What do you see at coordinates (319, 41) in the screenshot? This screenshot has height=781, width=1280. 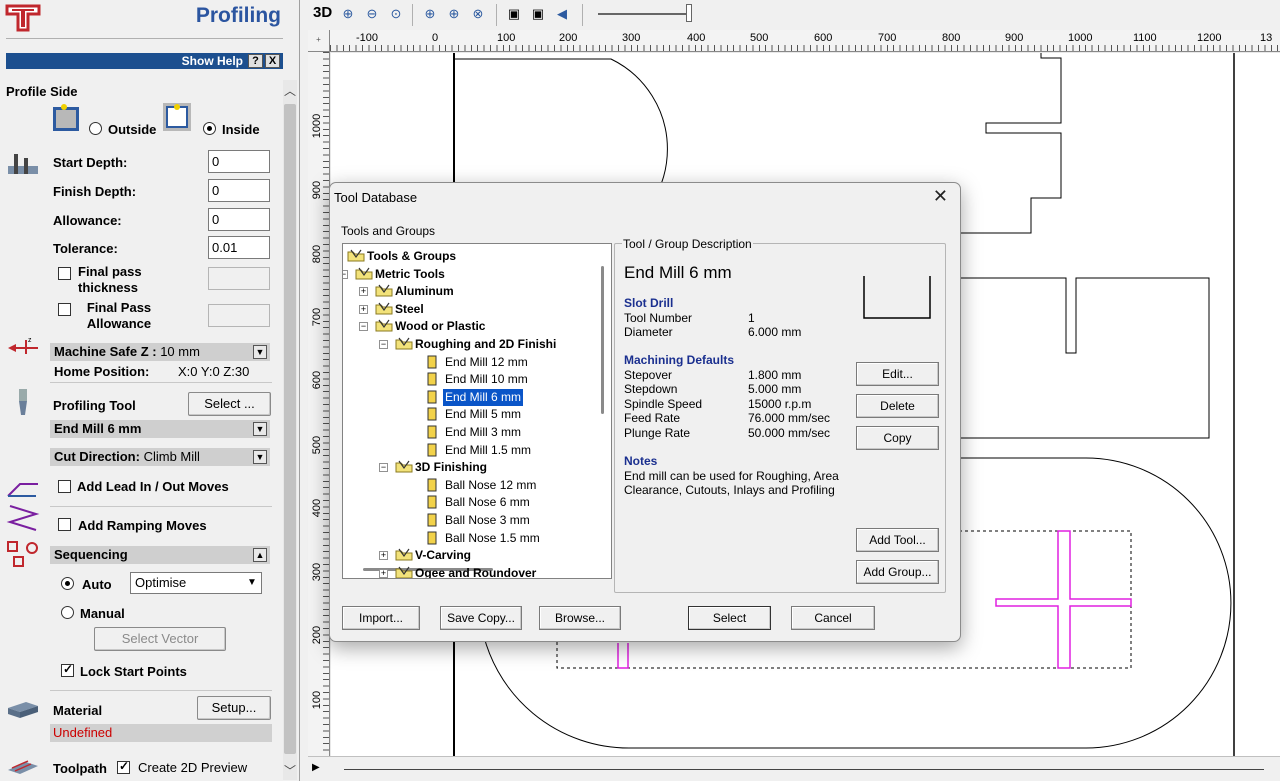 I see `ruler-corner: +` at bounding box center [319, 41].